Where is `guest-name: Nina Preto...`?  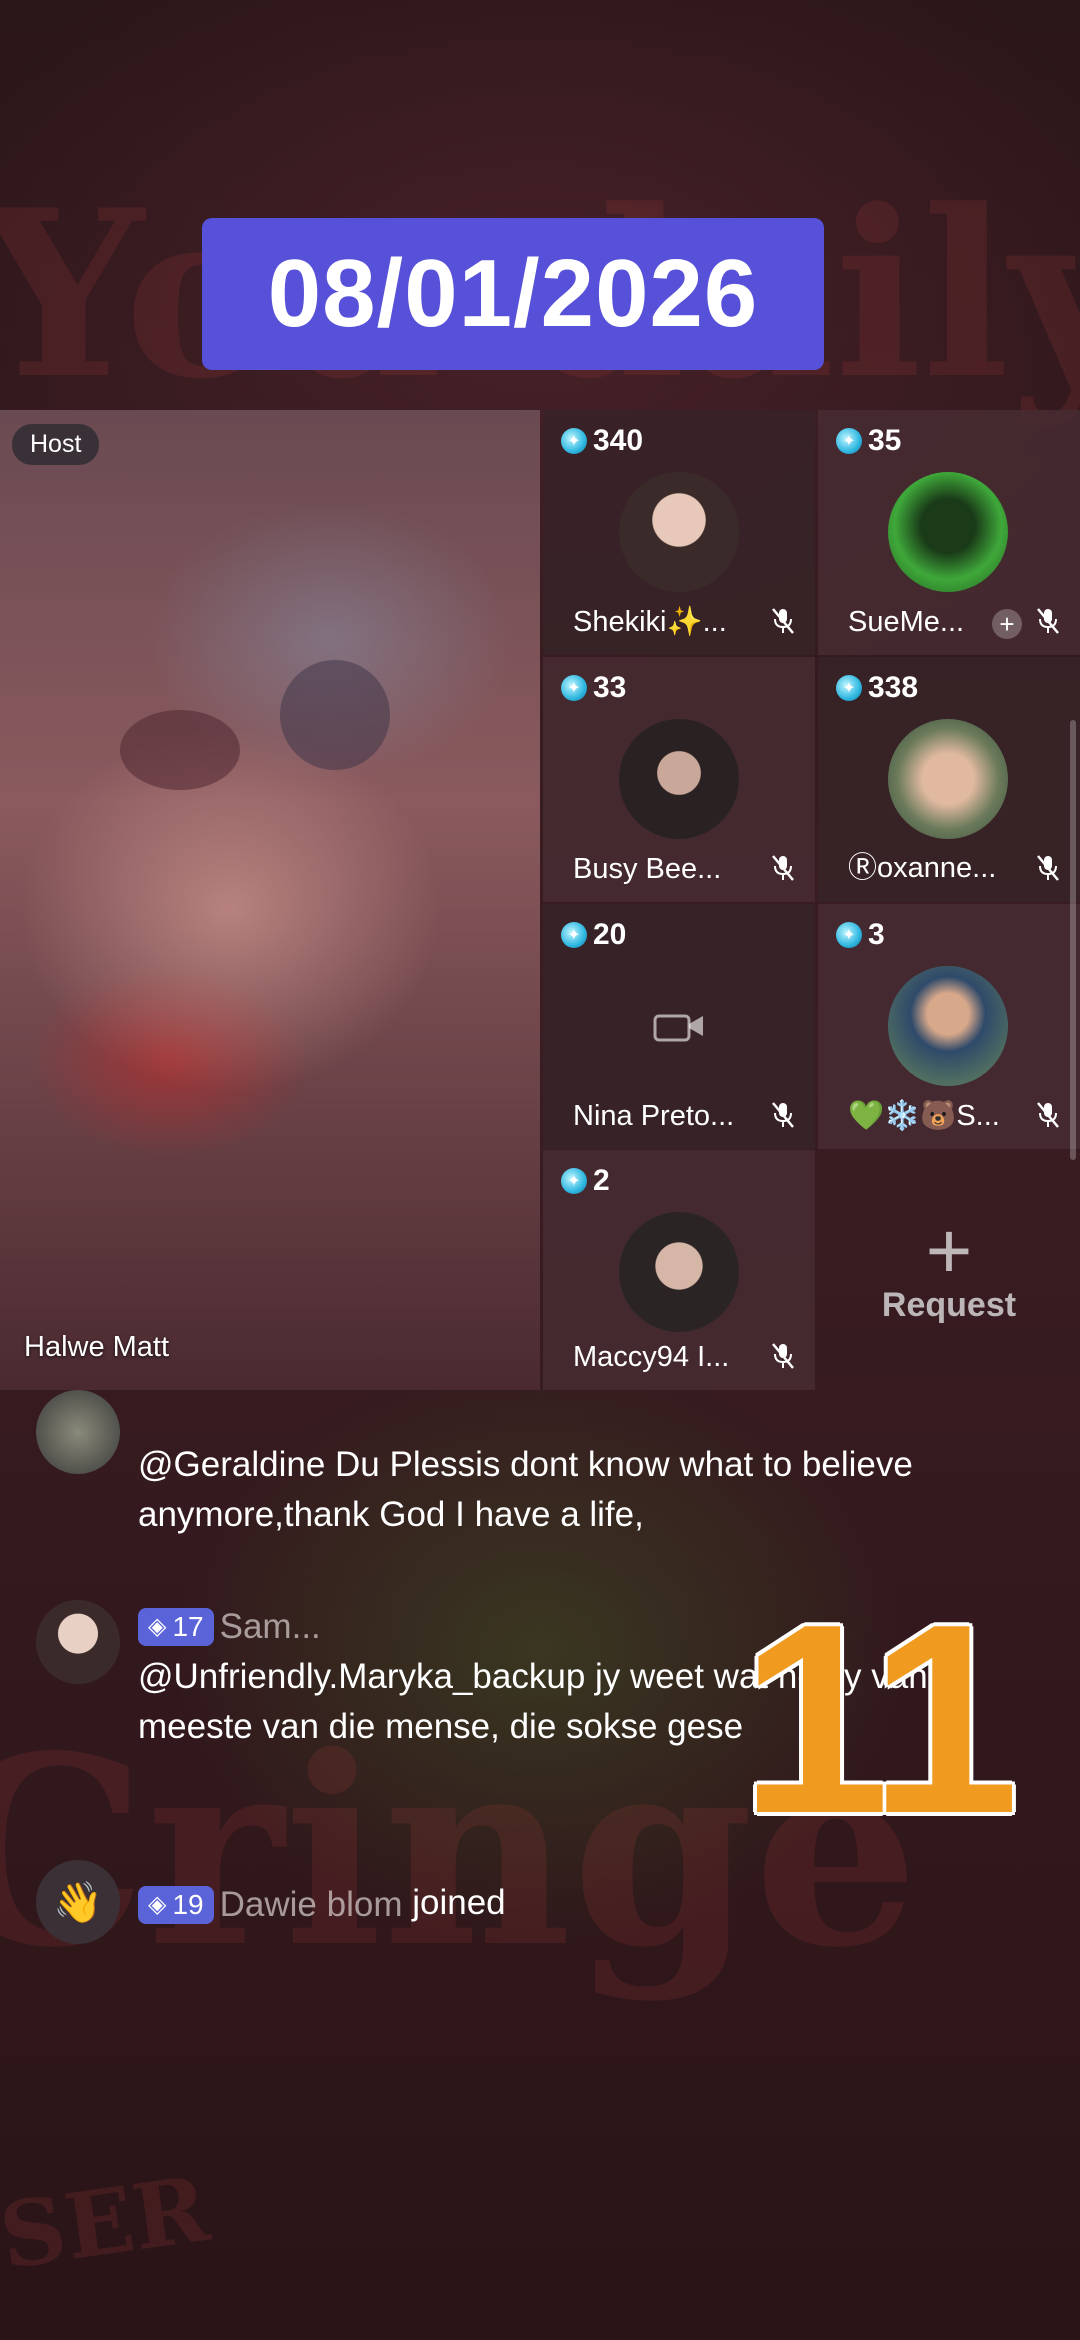 guest-name: Nina Preto... is located at coordinates (654, 1116).